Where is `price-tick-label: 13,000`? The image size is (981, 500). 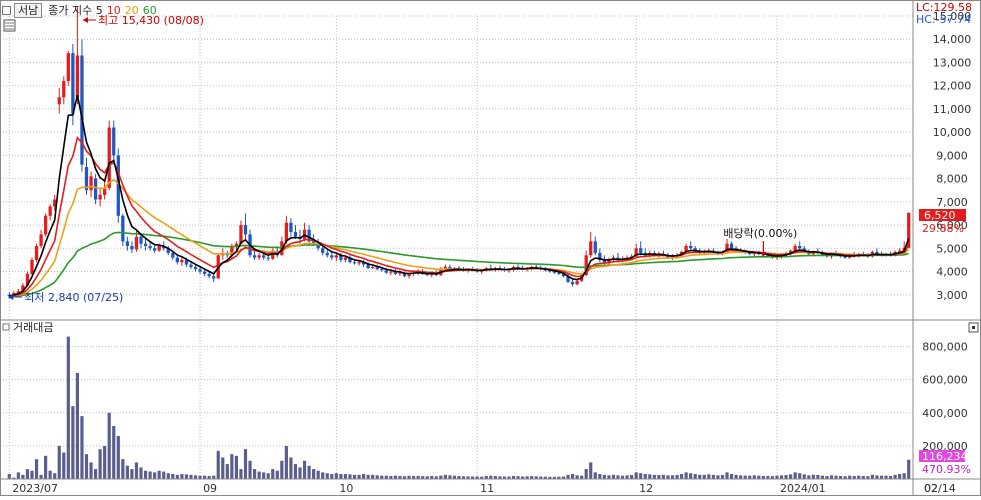
price-tick-label: 13,000 is located at coordinates (952, 62).